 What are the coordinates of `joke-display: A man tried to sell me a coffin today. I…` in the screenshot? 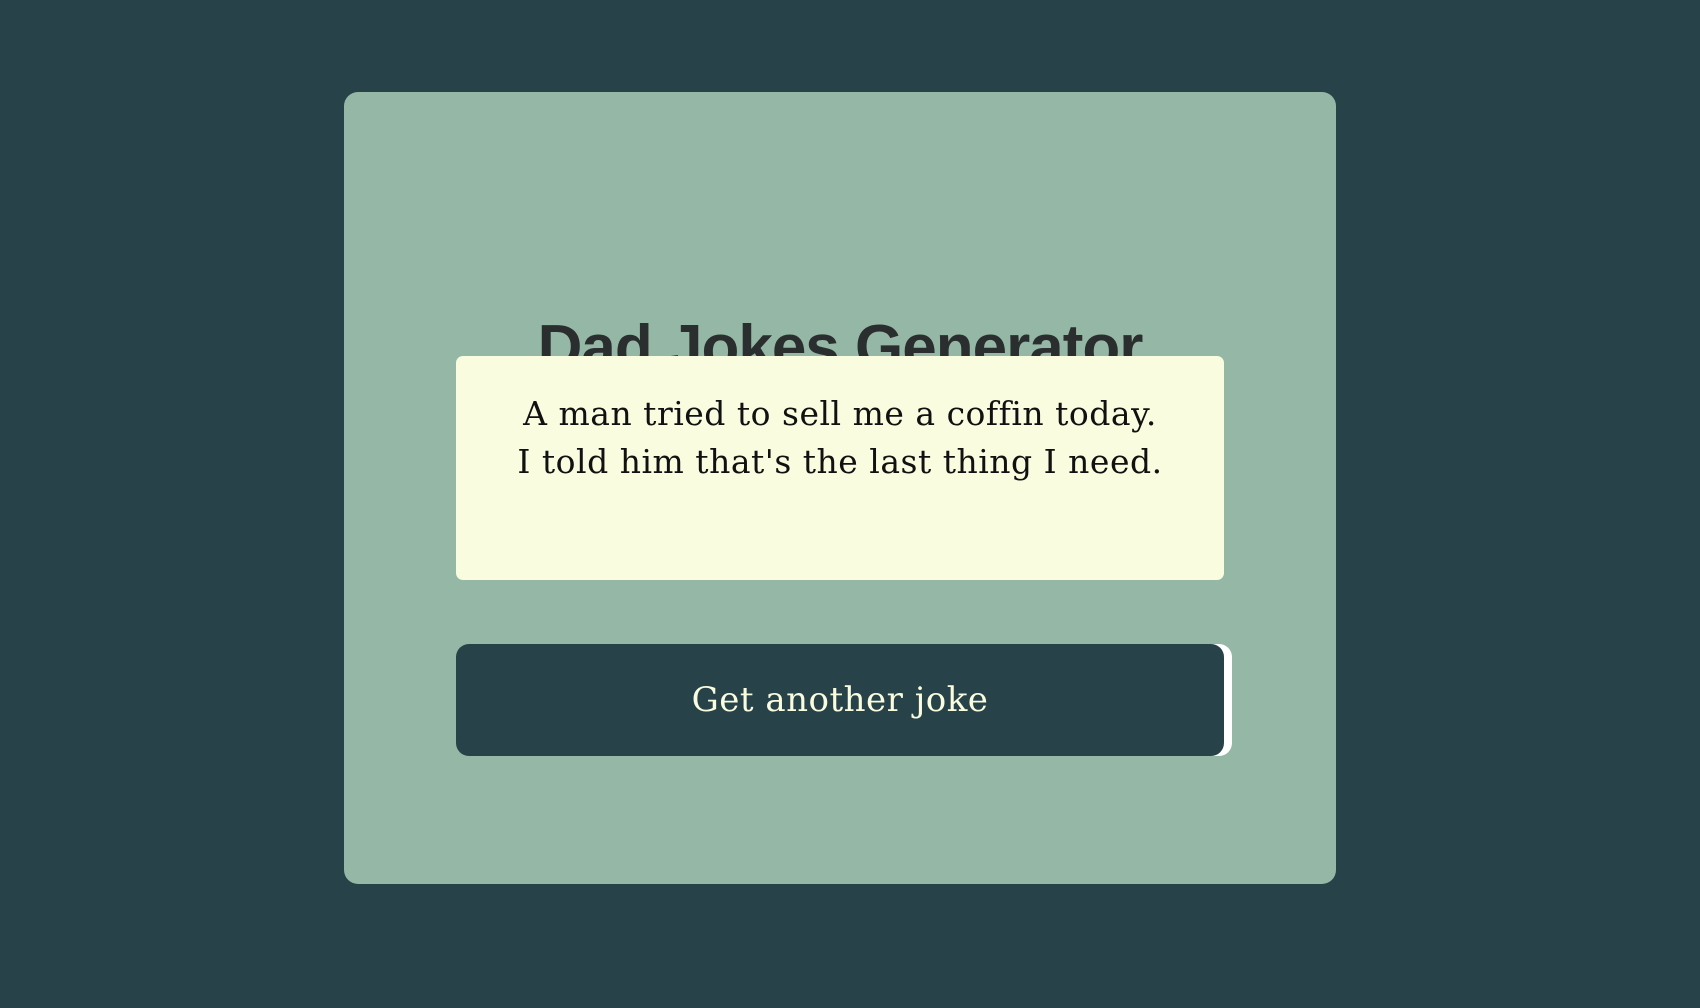 It's located at (840, 468).